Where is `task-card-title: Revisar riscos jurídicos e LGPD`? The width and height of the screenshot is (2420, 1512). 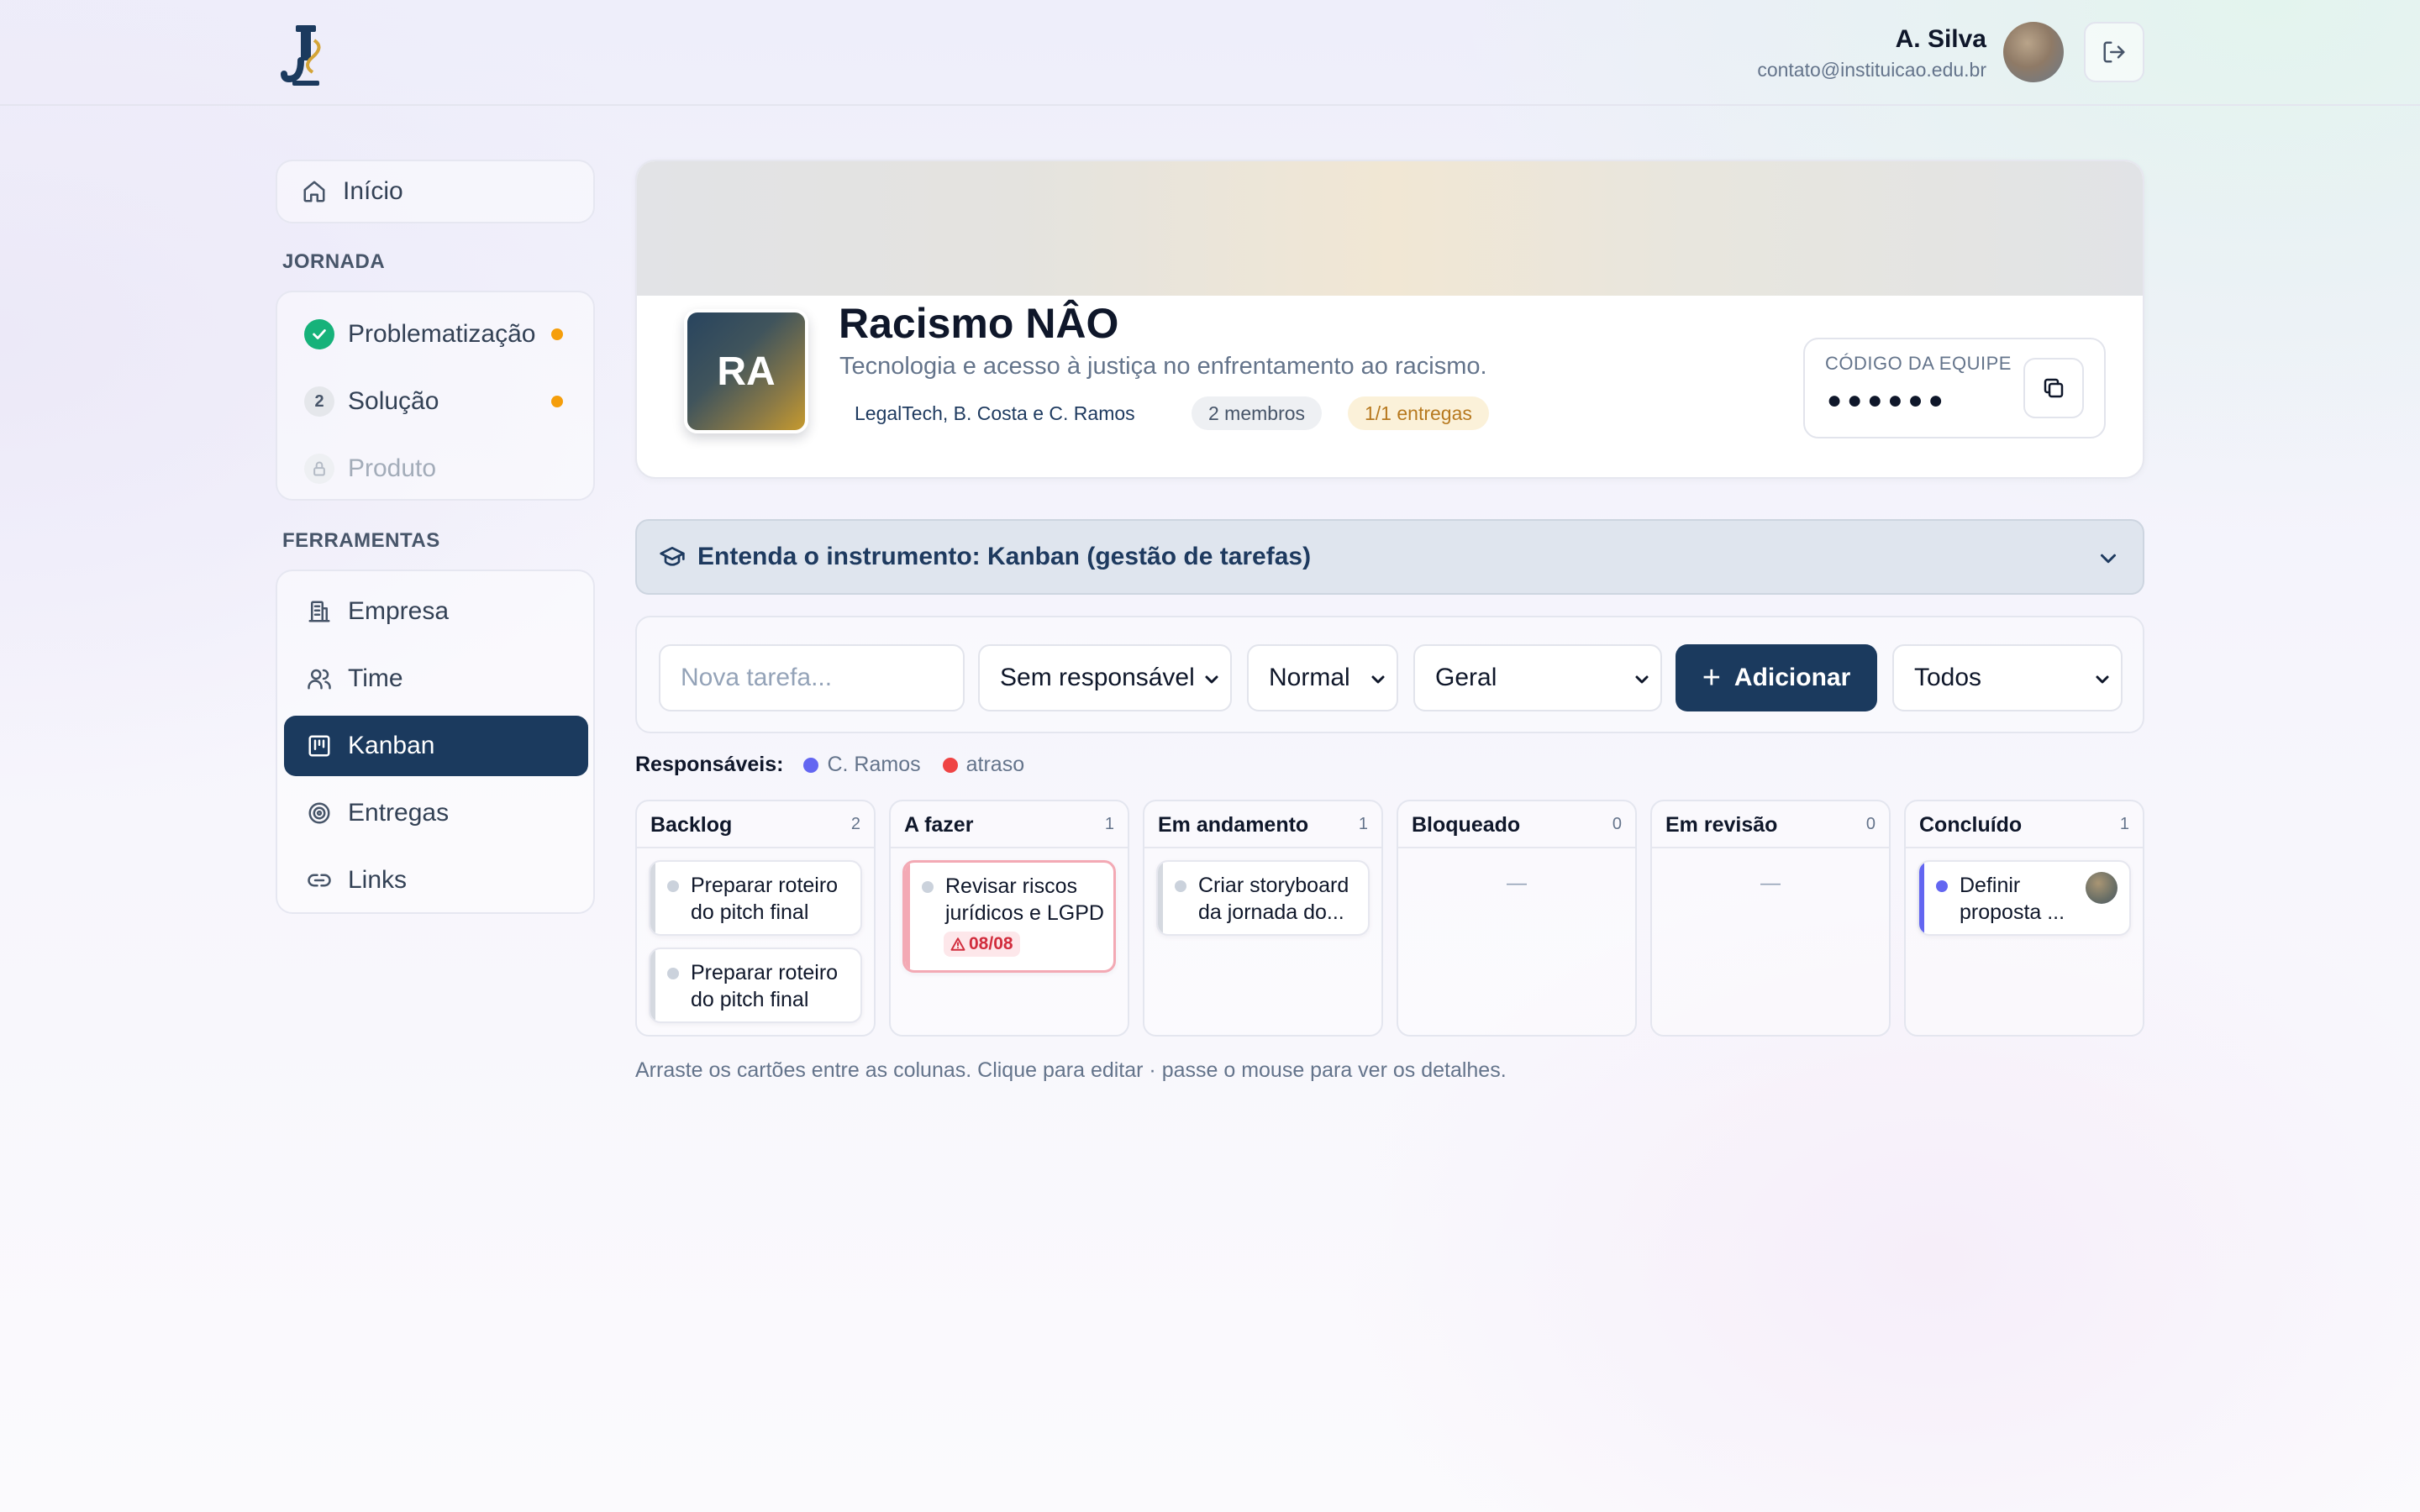
task-card-title: Revisar riscos jurídicos e LGPD is located at coordinates (1024, 899).